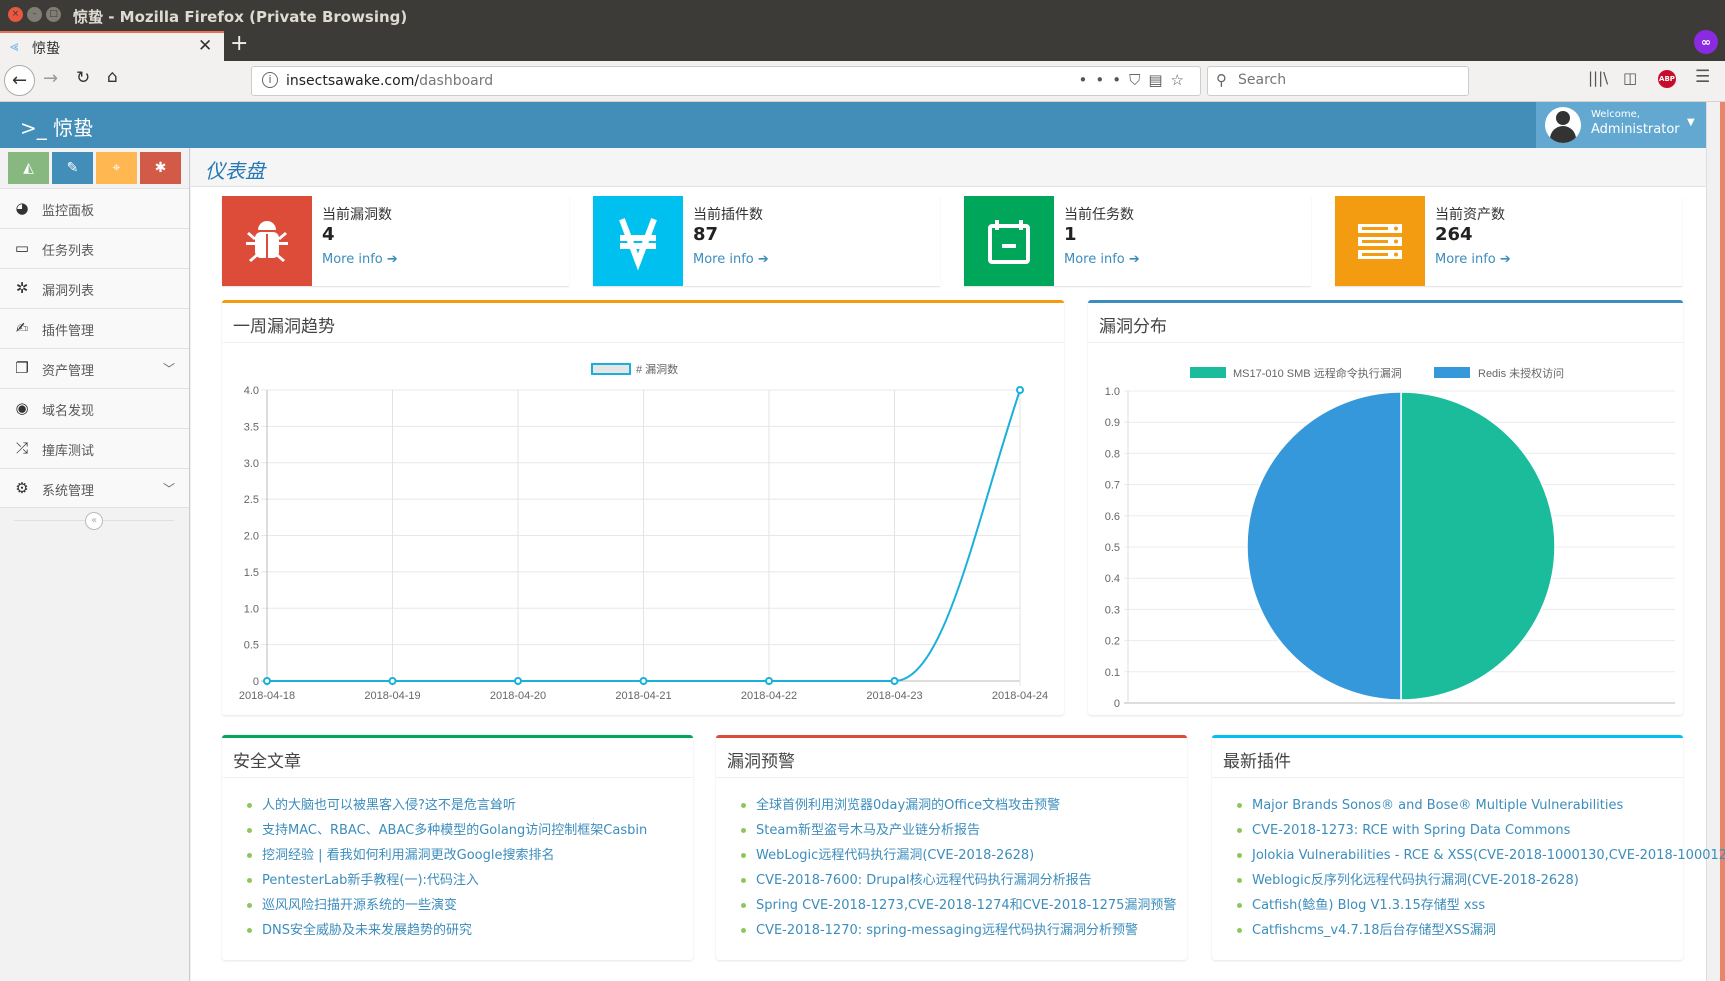  Describe the element at coordinates (14, 46) in the screenshot. I see `favicon-icon: ⪡` at that location.